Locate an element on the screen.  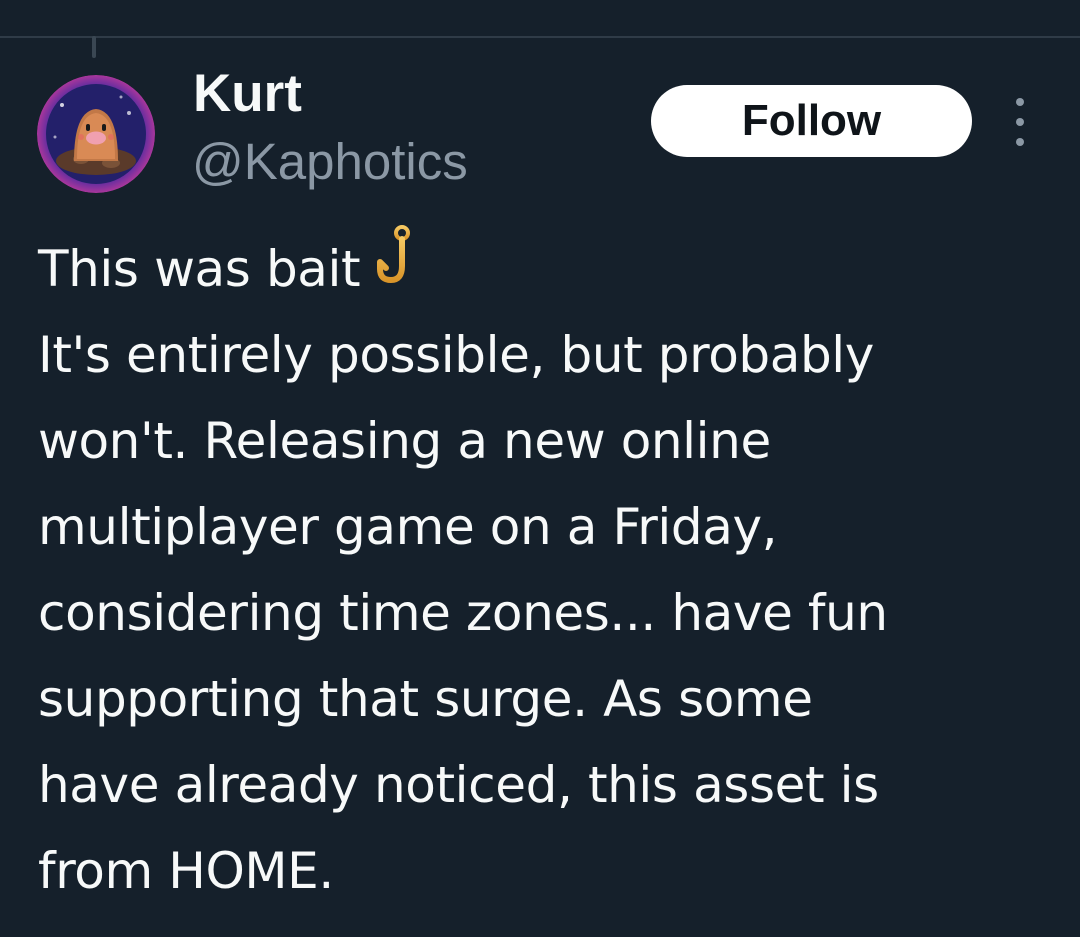
author-display-name: Kurt is located at coordinates (247, 94).